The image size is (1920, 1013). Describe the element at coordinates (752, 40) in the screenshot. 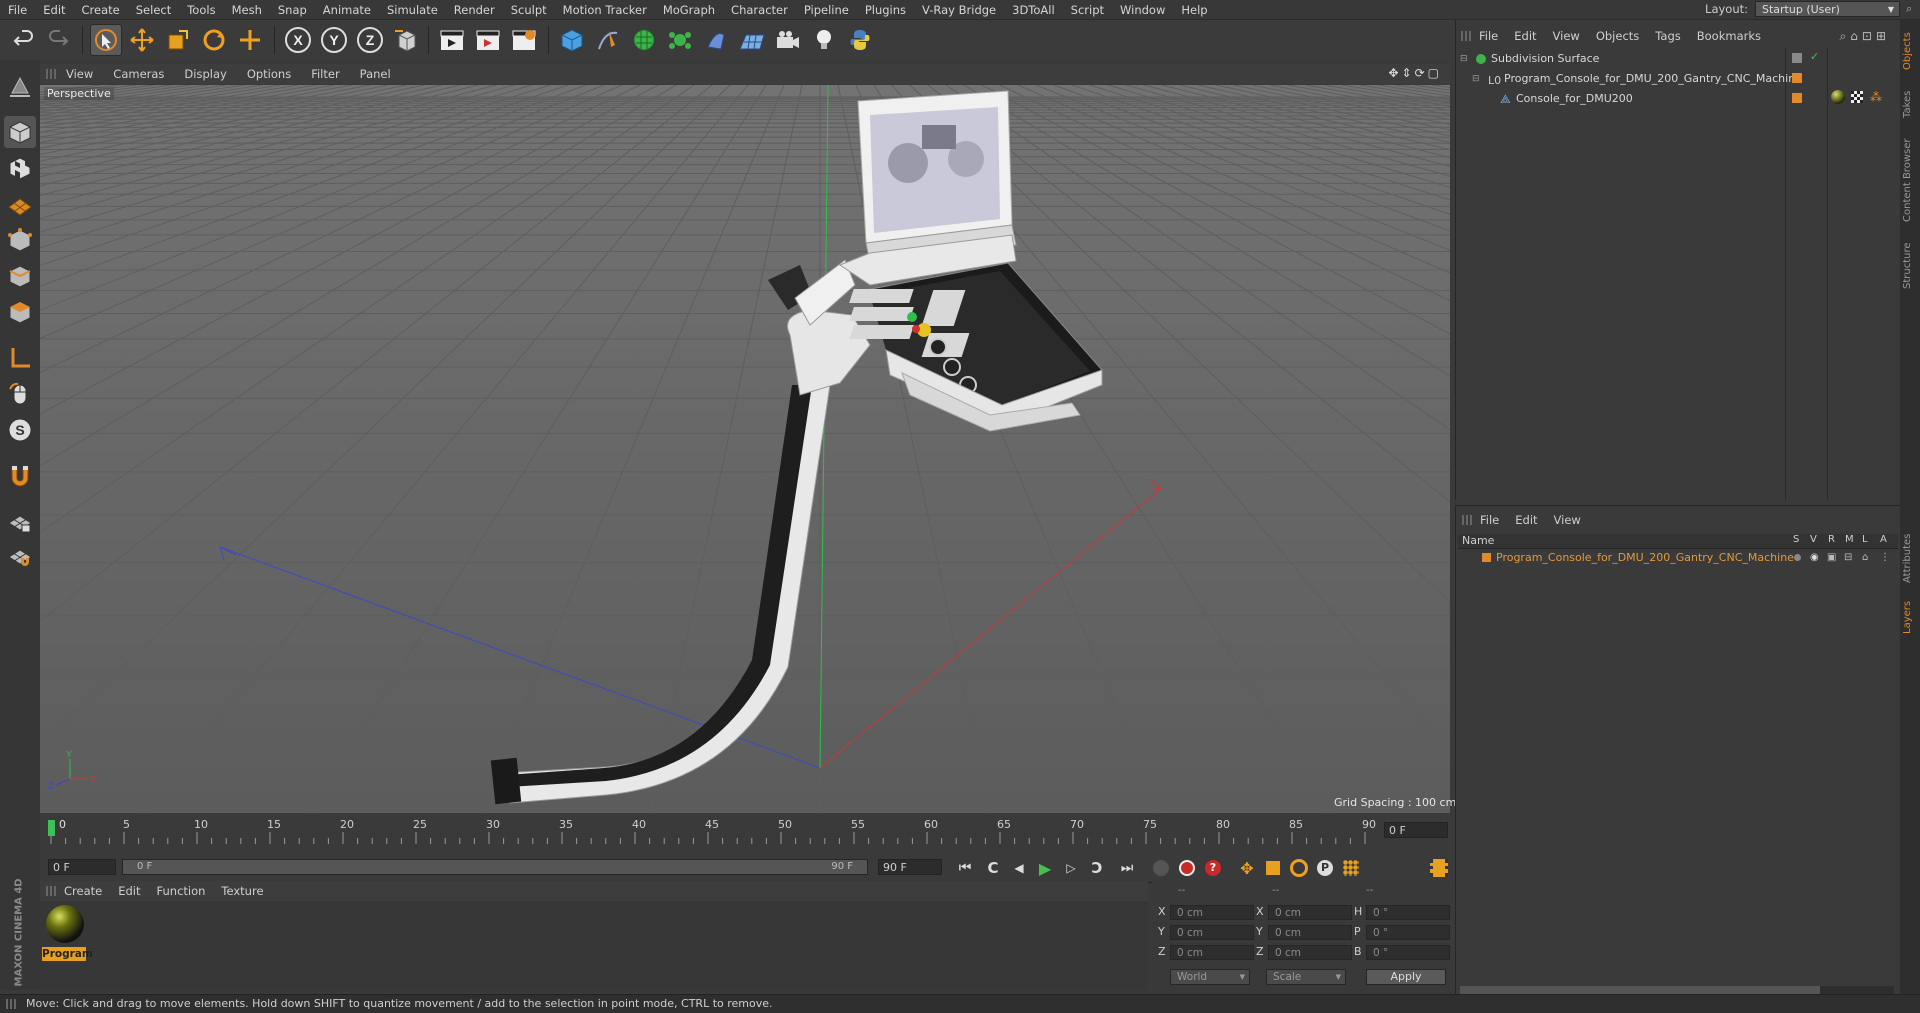

I see `floor-button` at that location.